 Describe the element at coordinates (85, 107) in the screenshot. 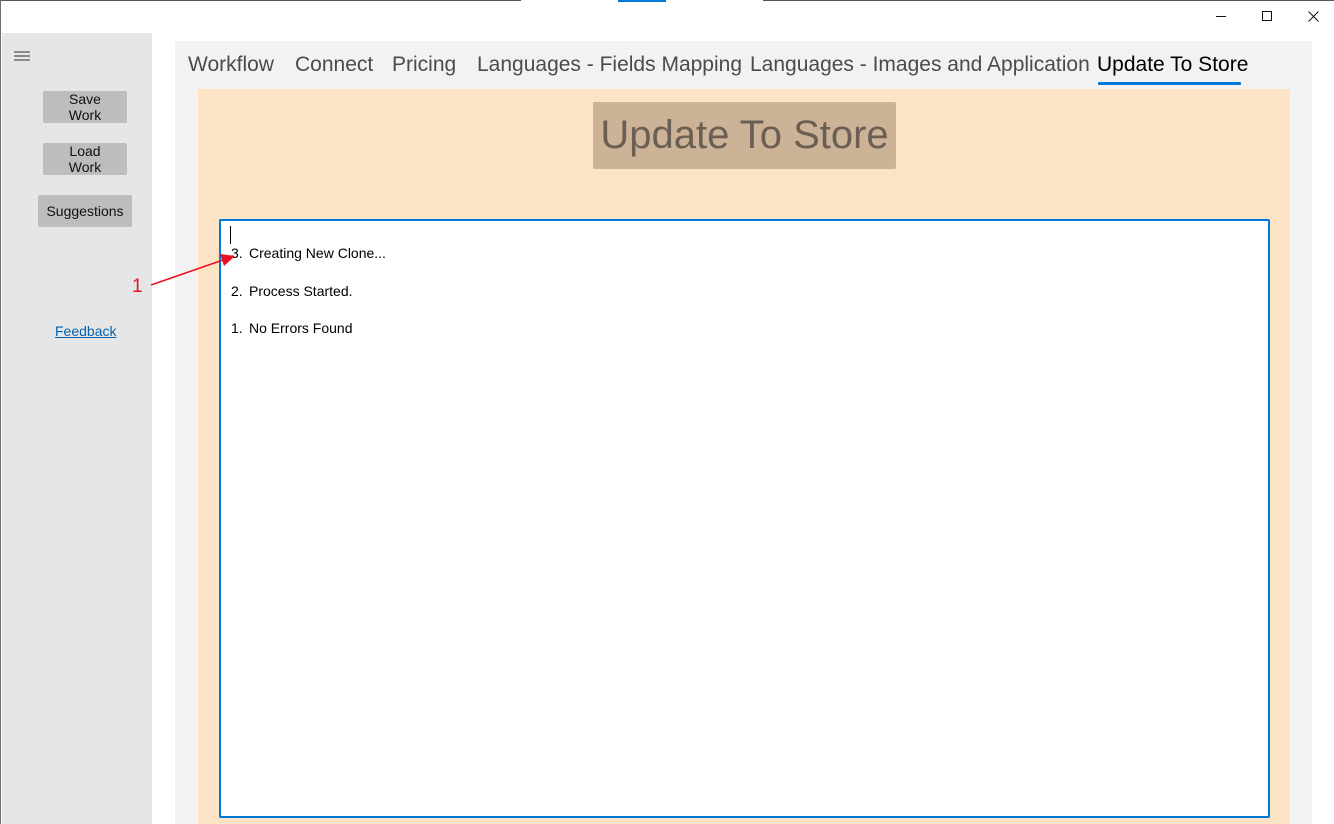

I see `save-work-button: Save Work` at that location.